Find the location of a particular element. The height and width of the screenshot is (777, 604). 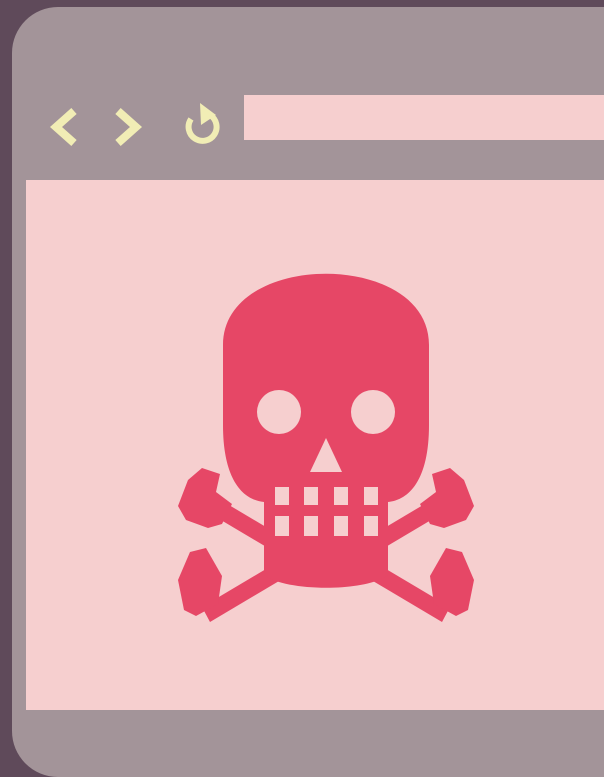

chevron-left-icon is located at coordinates (63, 127).